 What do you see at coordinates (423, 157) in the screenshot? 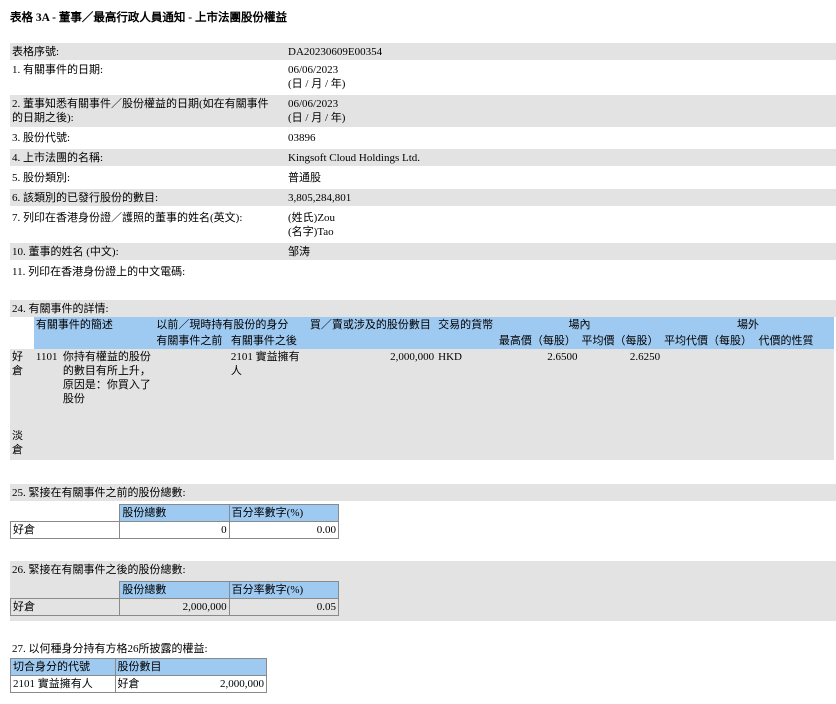
I see `corp-name-row: 4. 上市法團的名稱: Kingsoft Cloud Holdings Ltd.` at bounding box center [423, 157].